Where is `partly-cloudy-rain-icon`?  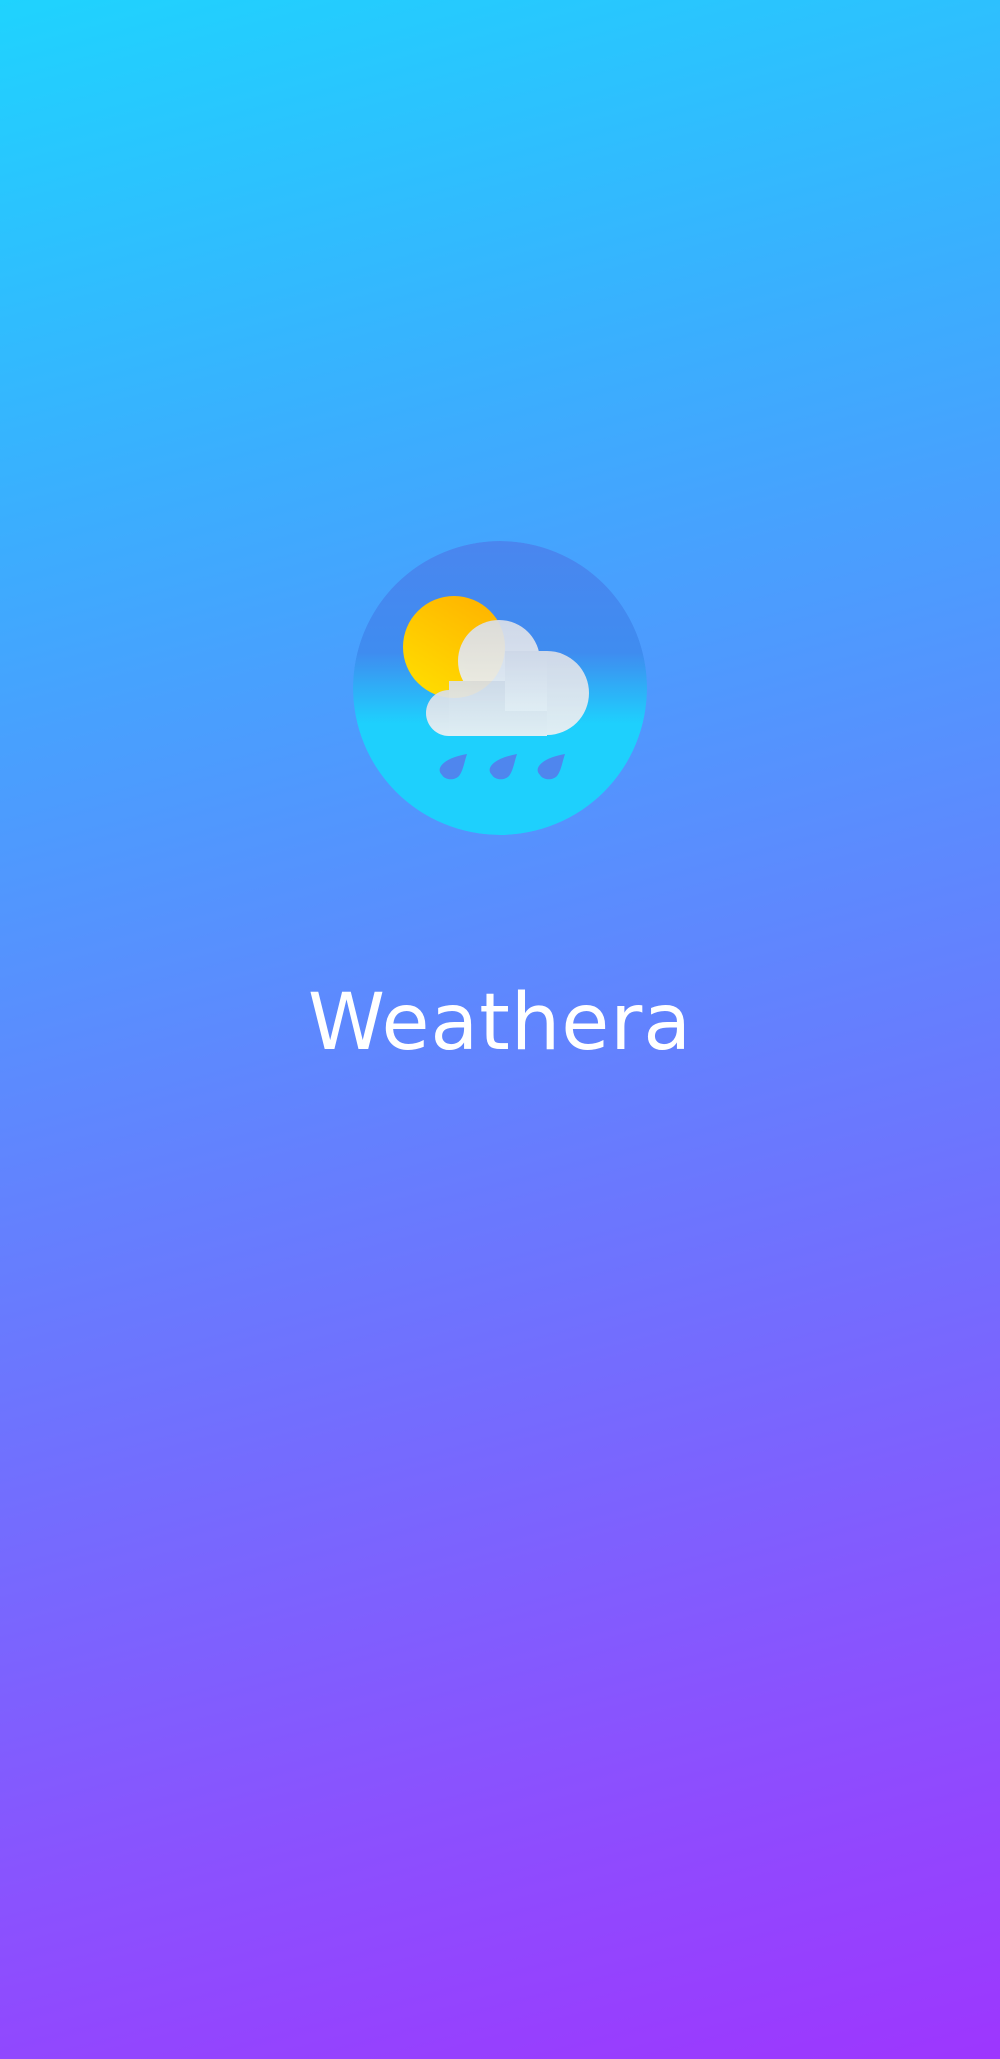
partly-cloudy-rain-icon is located at coordinates (500, 688).